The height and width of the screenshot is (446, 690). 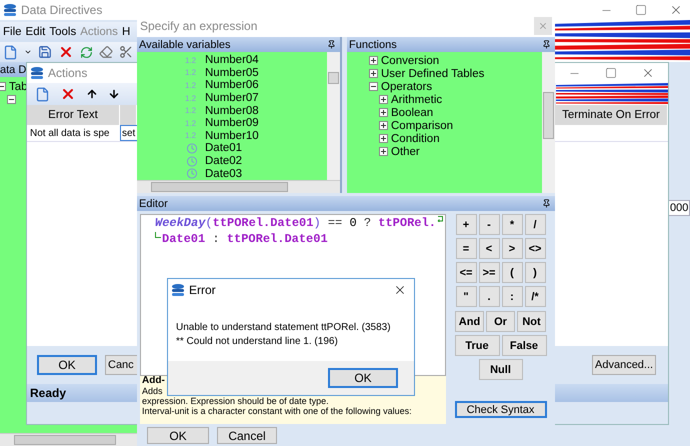 I want to click on error-message: ** Could not understand line 1. (196), so click(x=257, y=342).